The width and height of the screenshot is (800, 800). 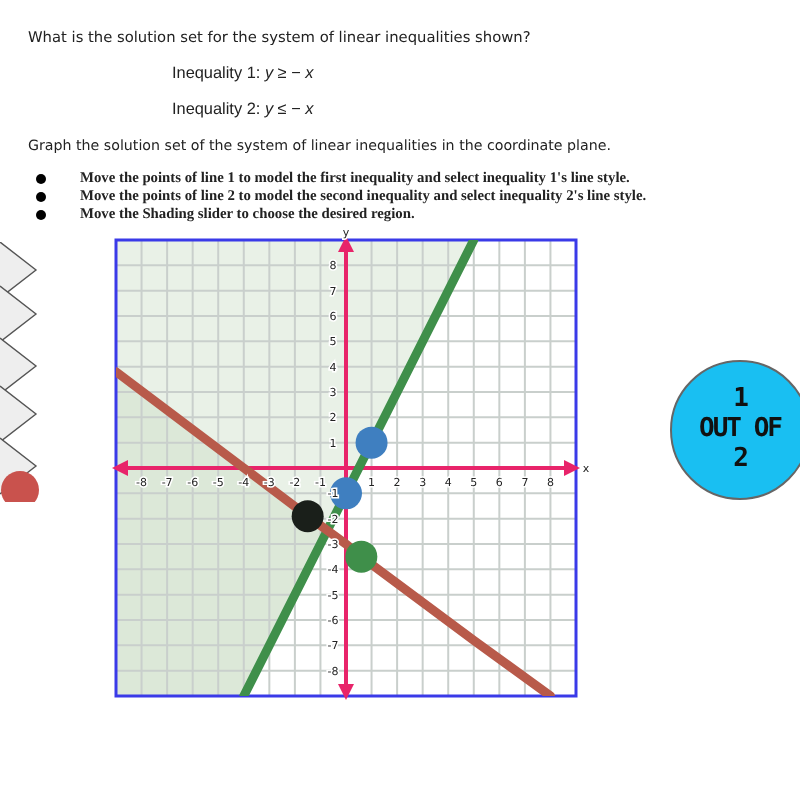 What do you see at coordinates (740, 430) in the screenshot?
I see `progress-text: OUT OF` at bounding box center [740, 430].